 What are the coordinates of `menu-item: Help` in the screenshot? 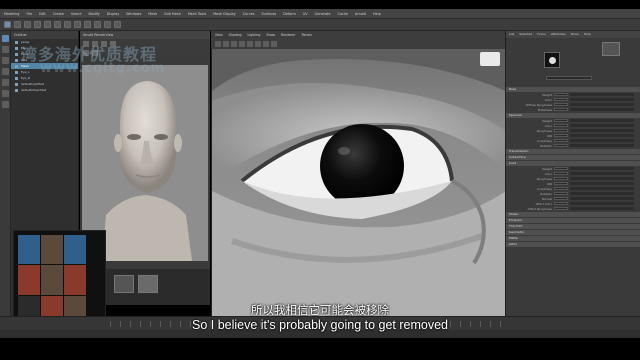 It's located at (377, 14).